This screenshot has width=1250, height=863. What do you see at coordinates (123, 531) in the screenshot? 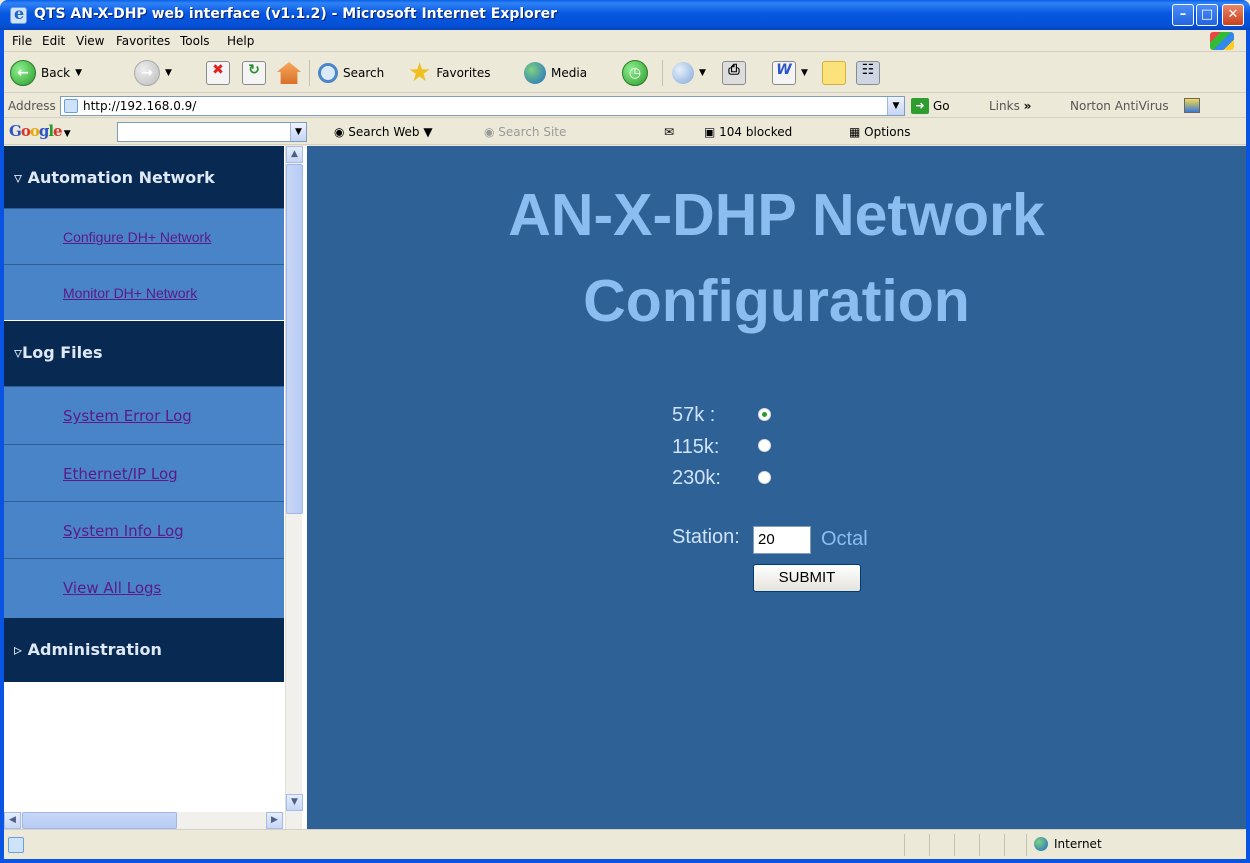
I see `system-info-log-link: System Info Log` at bounding box center [123, 531].